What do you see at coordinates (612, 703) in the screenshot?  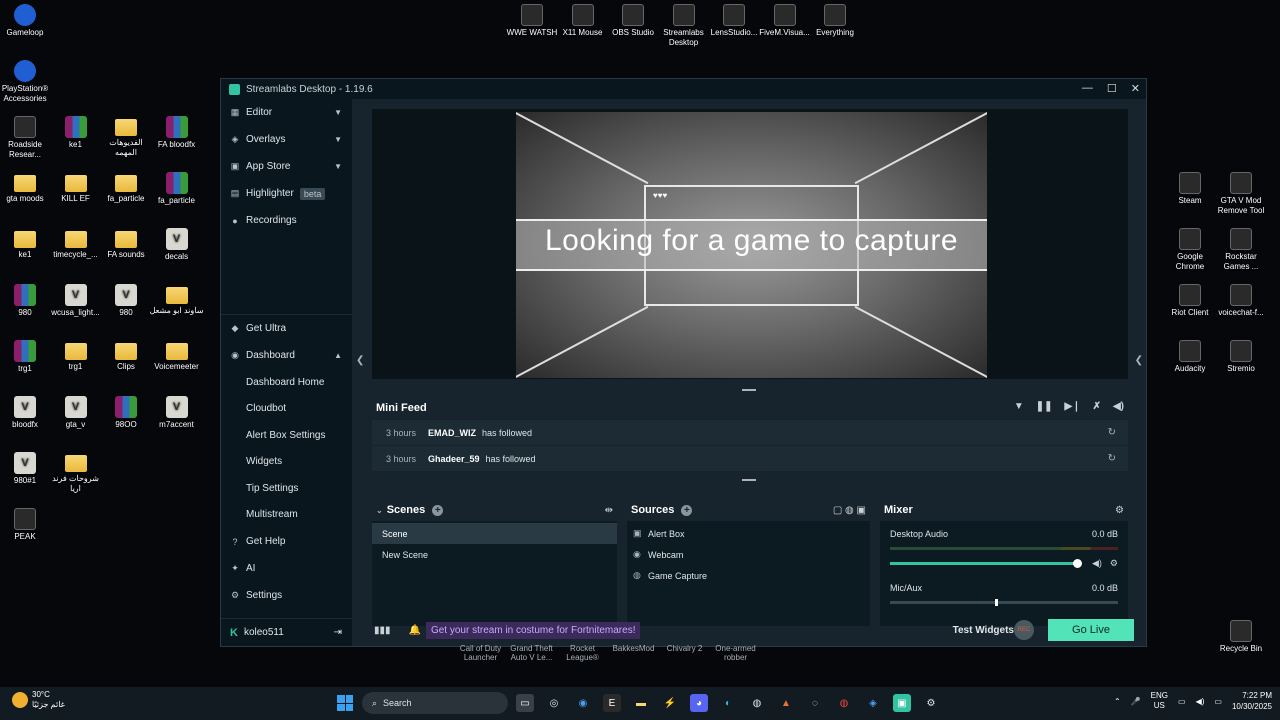 I see `epic-games-icon: E` at bounding box center [612, 703].